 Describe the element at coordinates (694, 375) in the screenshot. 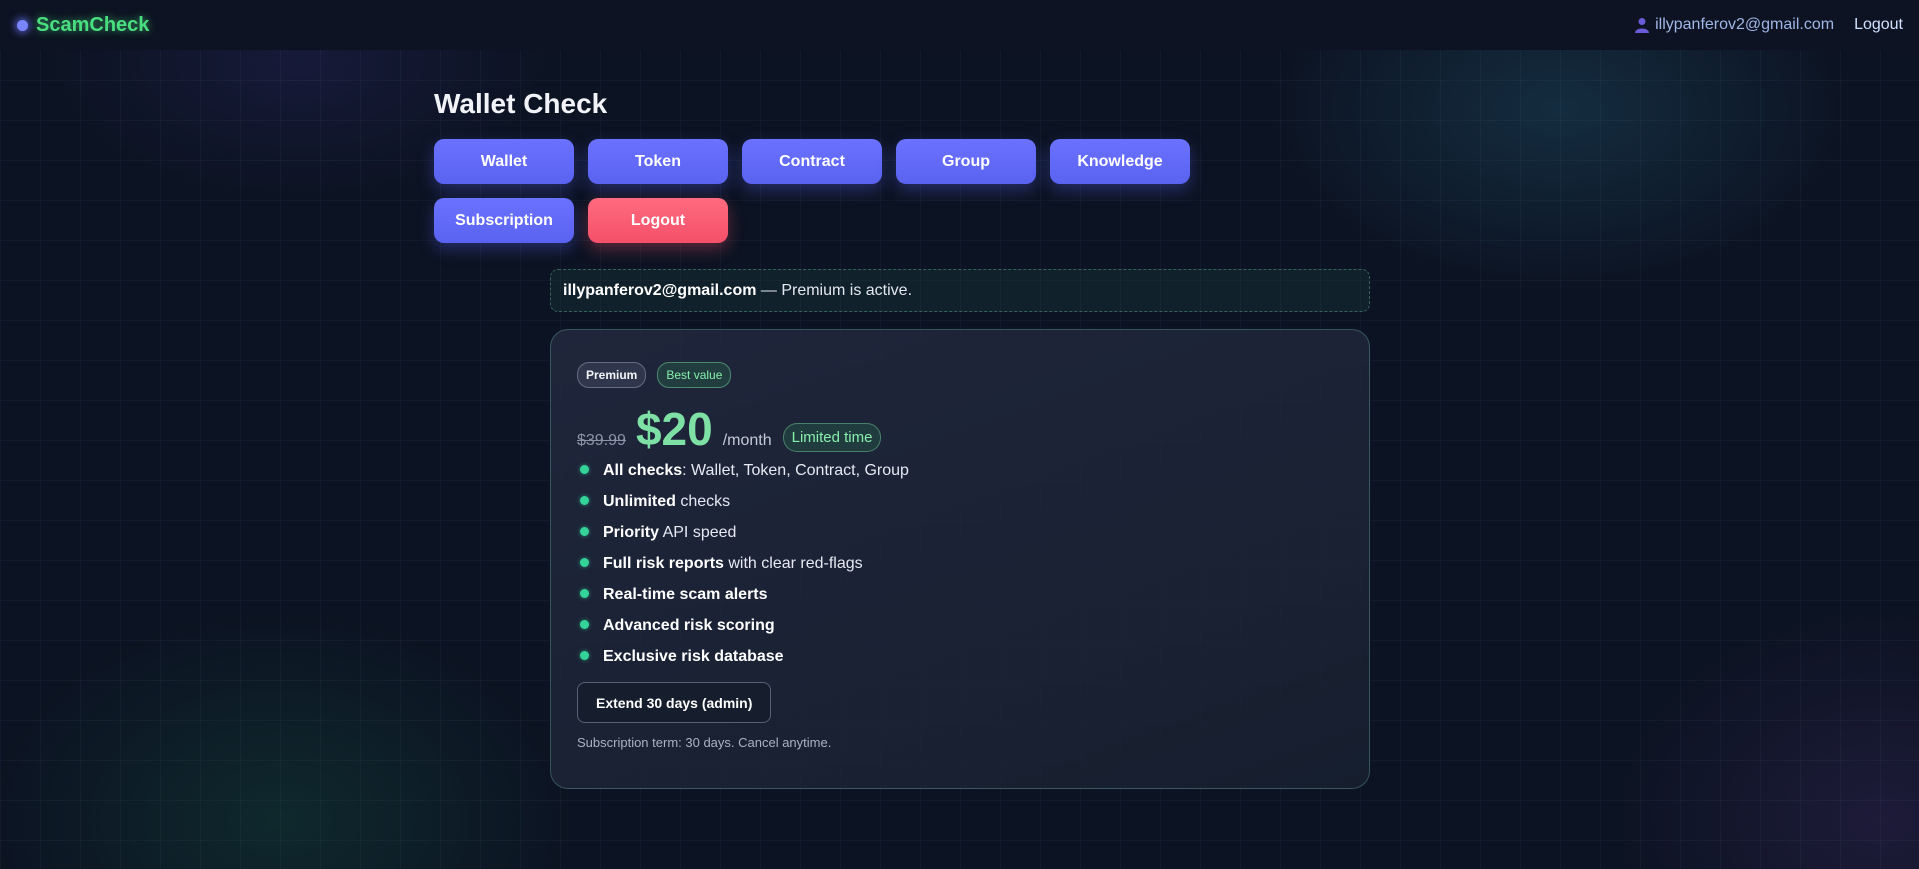

I see `best-value-badge: Best value` at that location.